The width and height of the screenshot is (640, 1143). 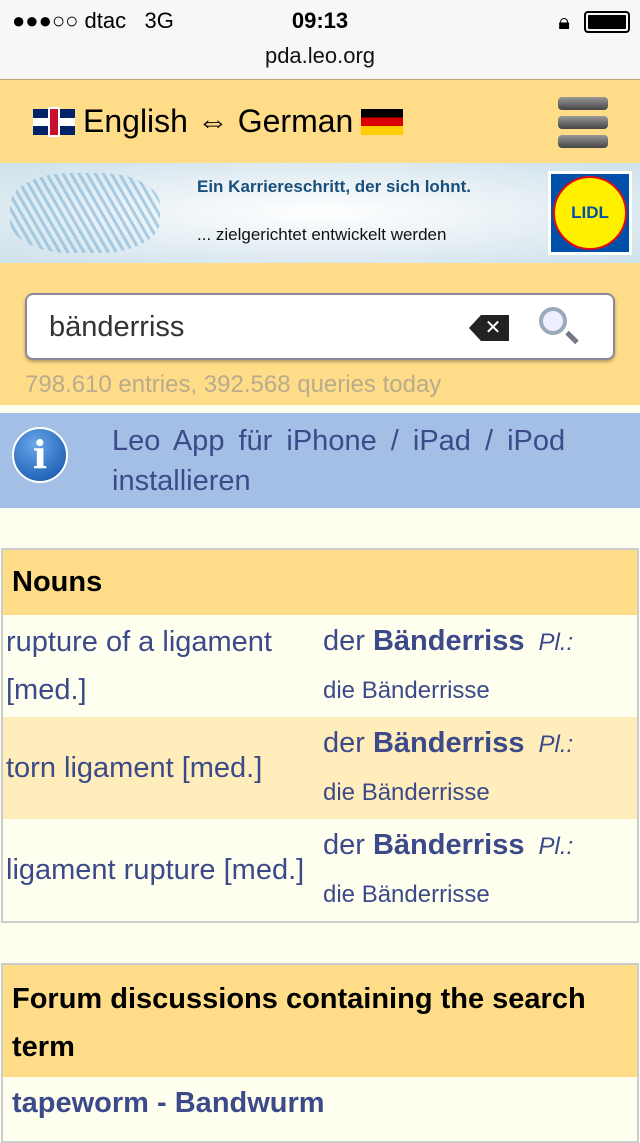 What do you see at coordinates (163, 870) in the screenshot?
I see `english-term: ligament rupture [med.]` at bounding box center [163, 870].